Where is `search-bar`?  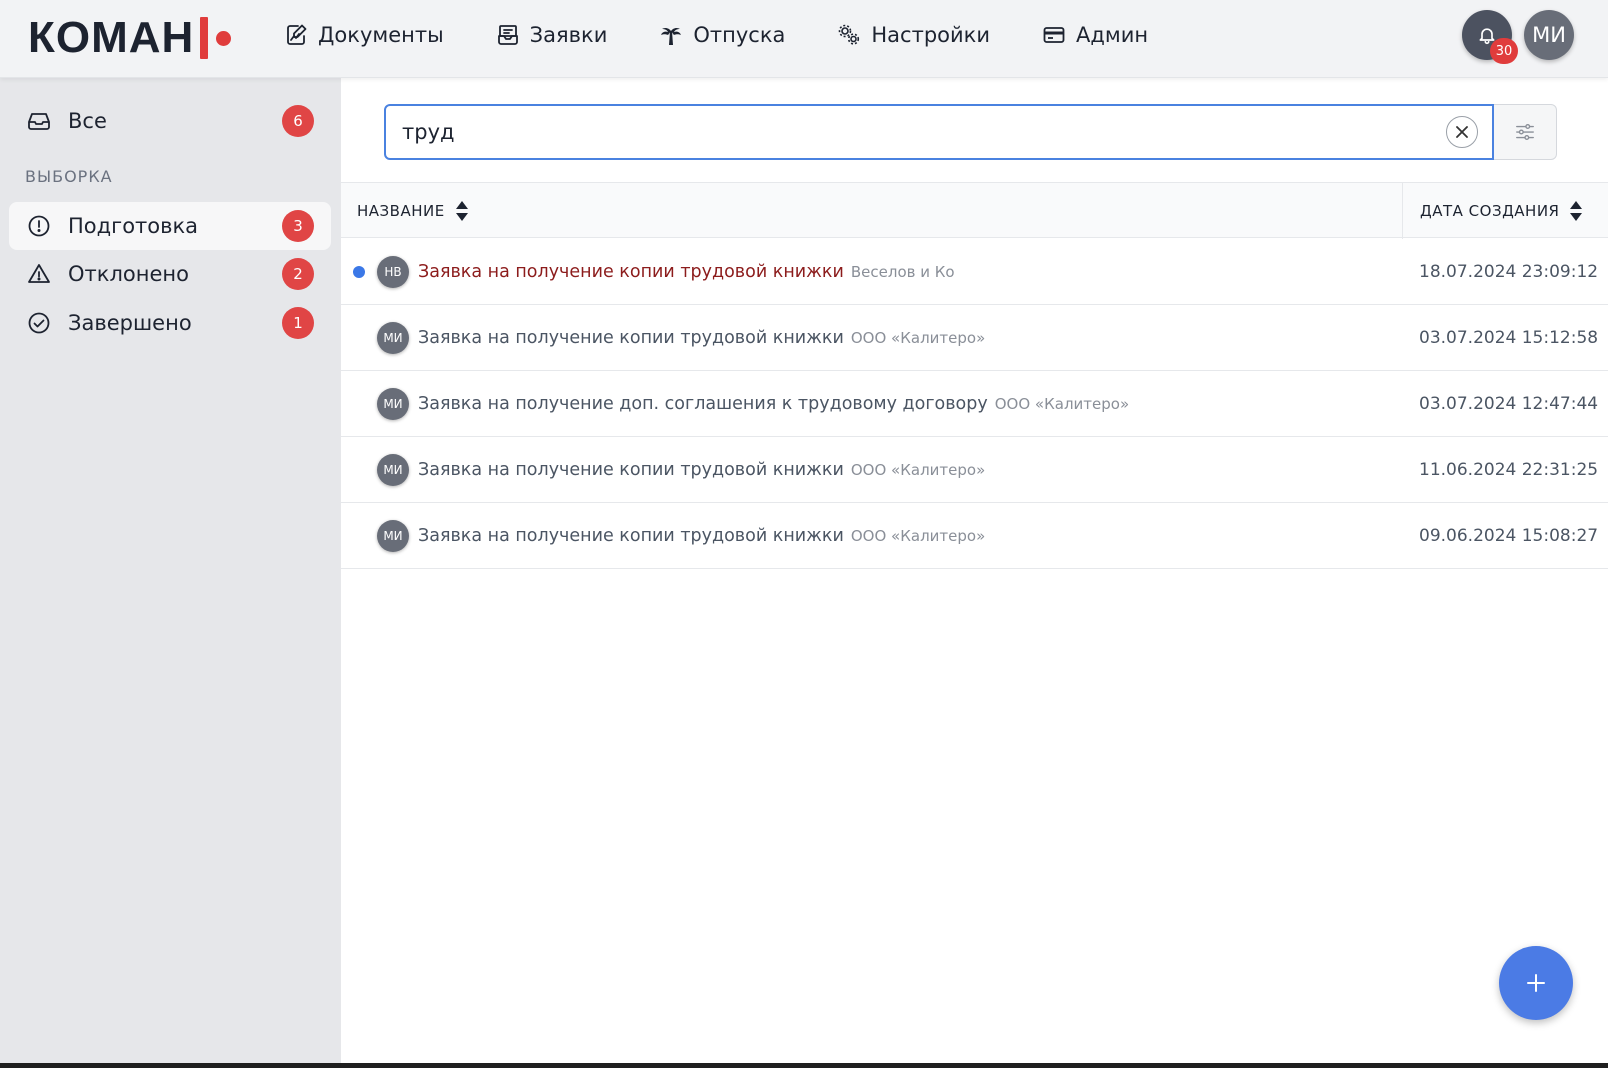 search-bar is located at coordinates (970, 132).